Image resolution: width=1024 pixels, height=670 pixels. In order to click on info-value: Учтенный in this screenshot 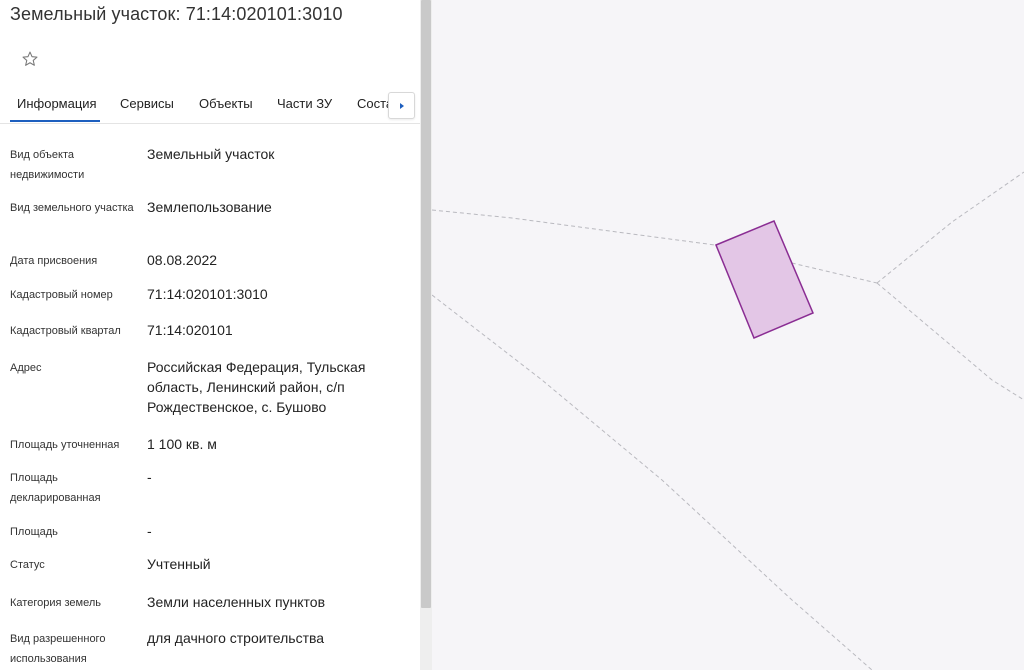, I will do `click(179, 564)`.